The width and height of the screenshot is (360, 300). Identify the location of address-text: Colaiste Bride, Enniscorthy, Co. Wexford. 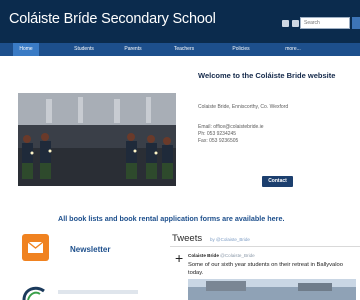
(243, 107).